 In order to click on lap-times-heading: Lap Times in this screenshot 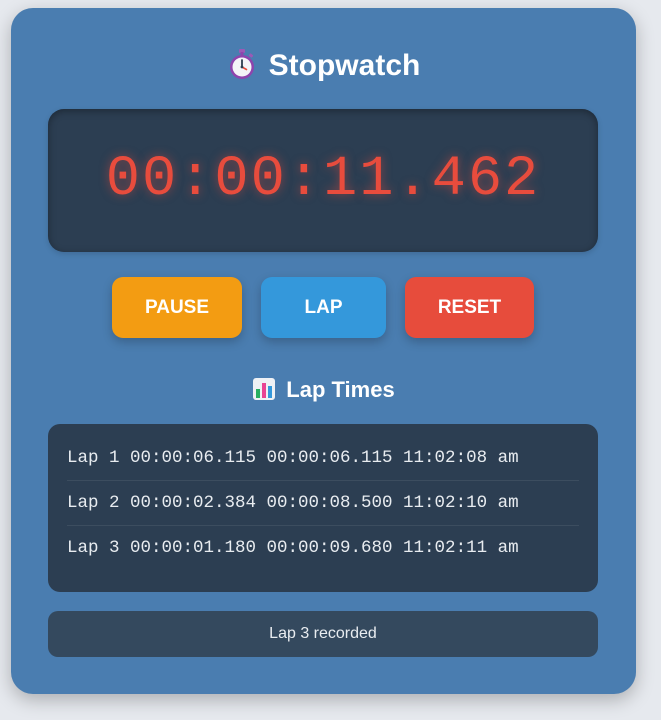, I will do `click(323, 390)`.